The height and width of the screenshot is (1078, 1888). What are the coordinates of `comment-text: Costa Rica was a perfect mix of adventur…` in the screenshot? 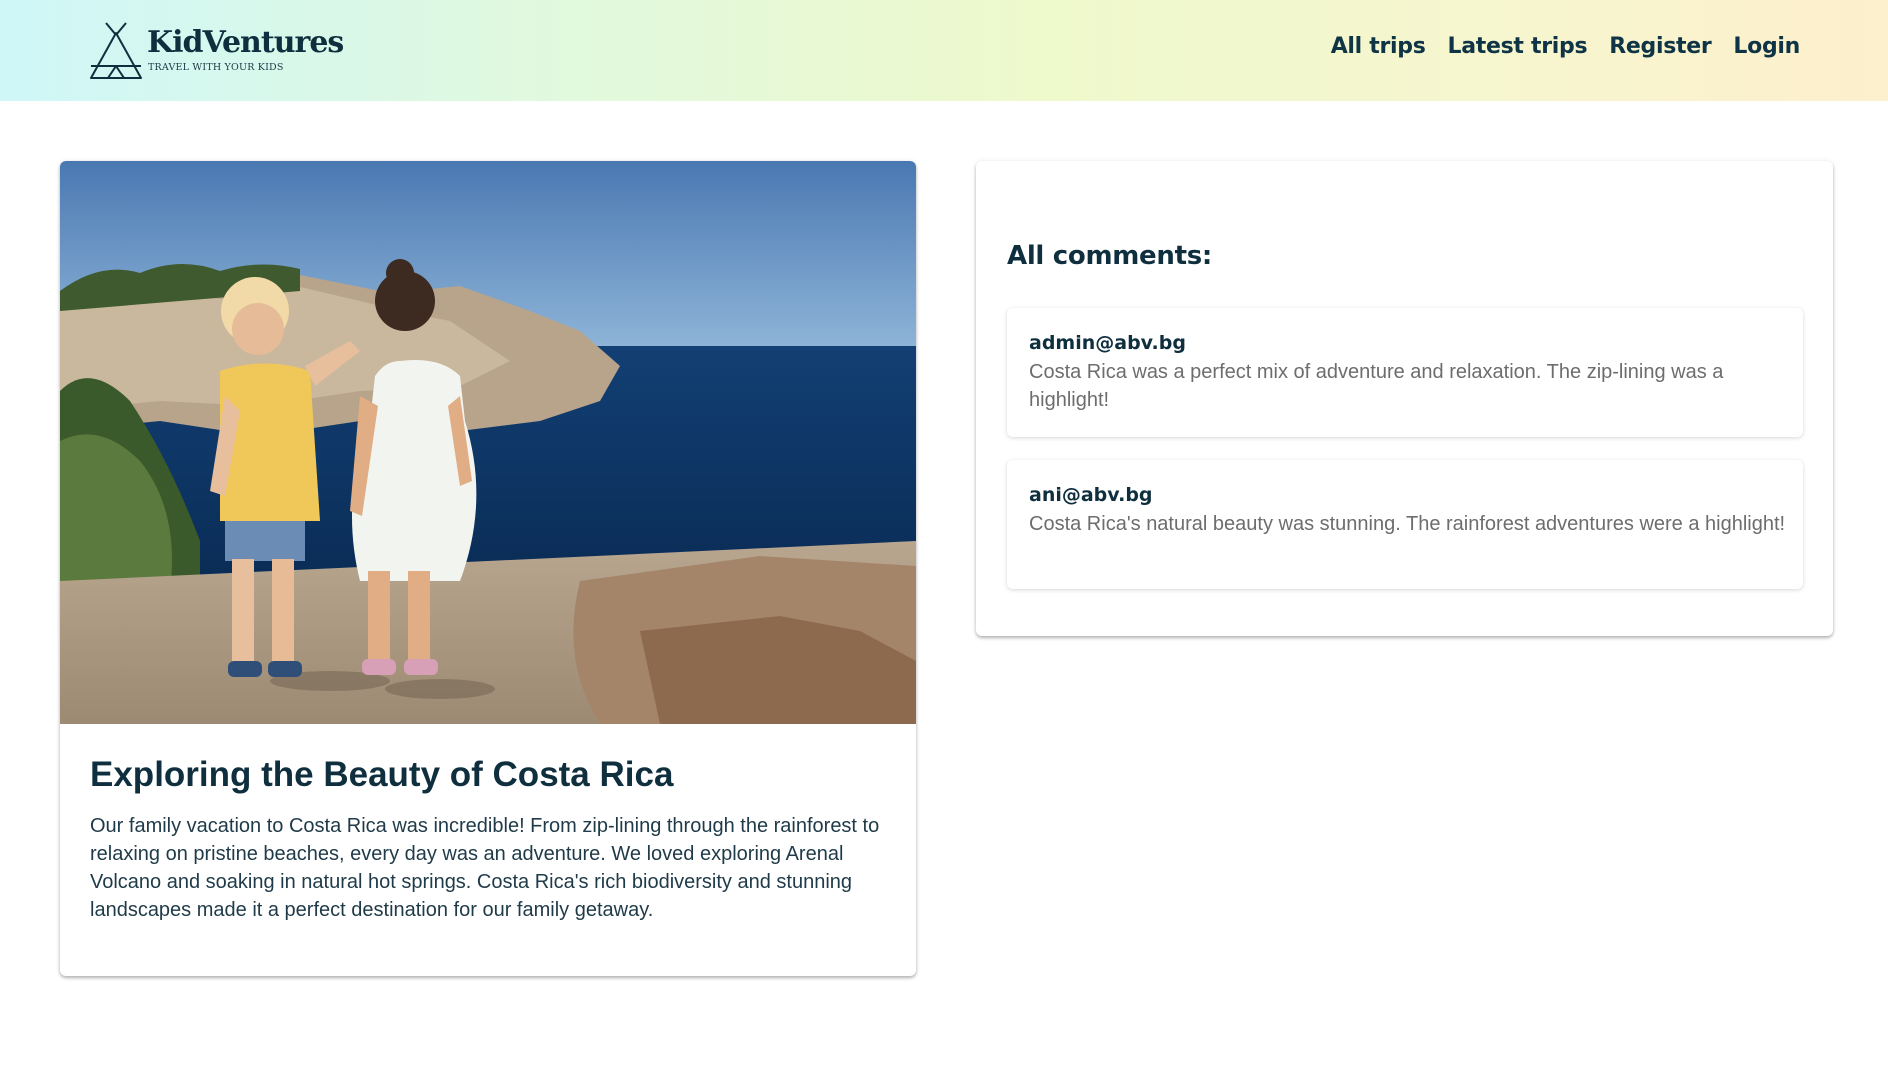 It's located at (1376, 386).